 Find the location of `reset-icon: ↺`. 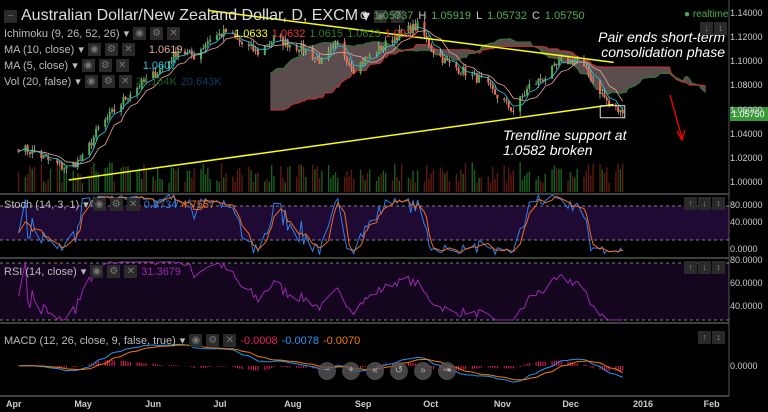

reset-icon: ↺ is located at coordinates (399, 371).